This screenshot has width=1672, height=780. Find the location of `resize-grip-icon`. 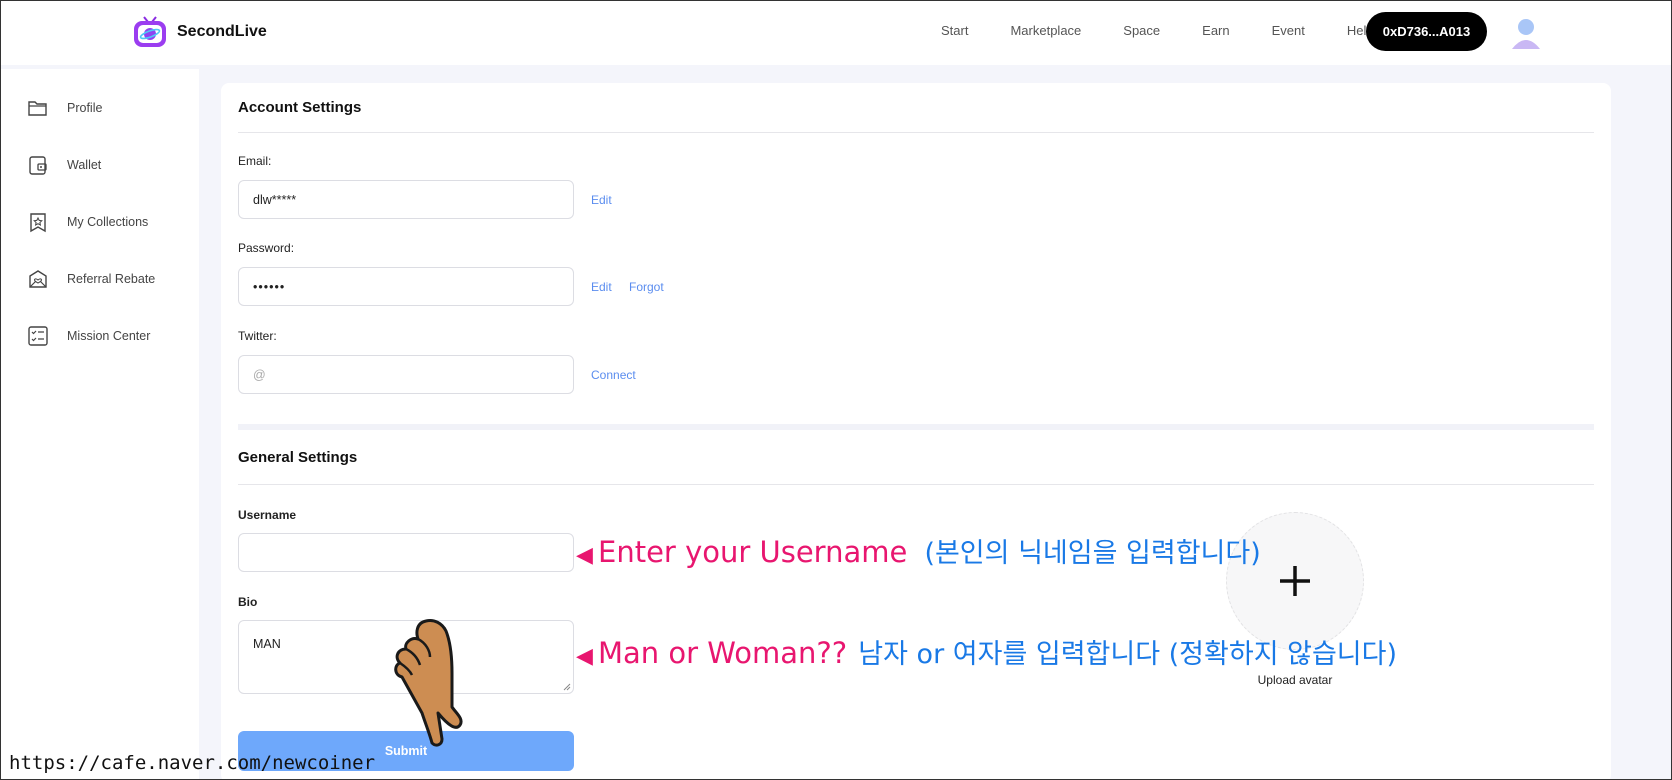

resize-grip-icon is located at coordinates (567, 687).